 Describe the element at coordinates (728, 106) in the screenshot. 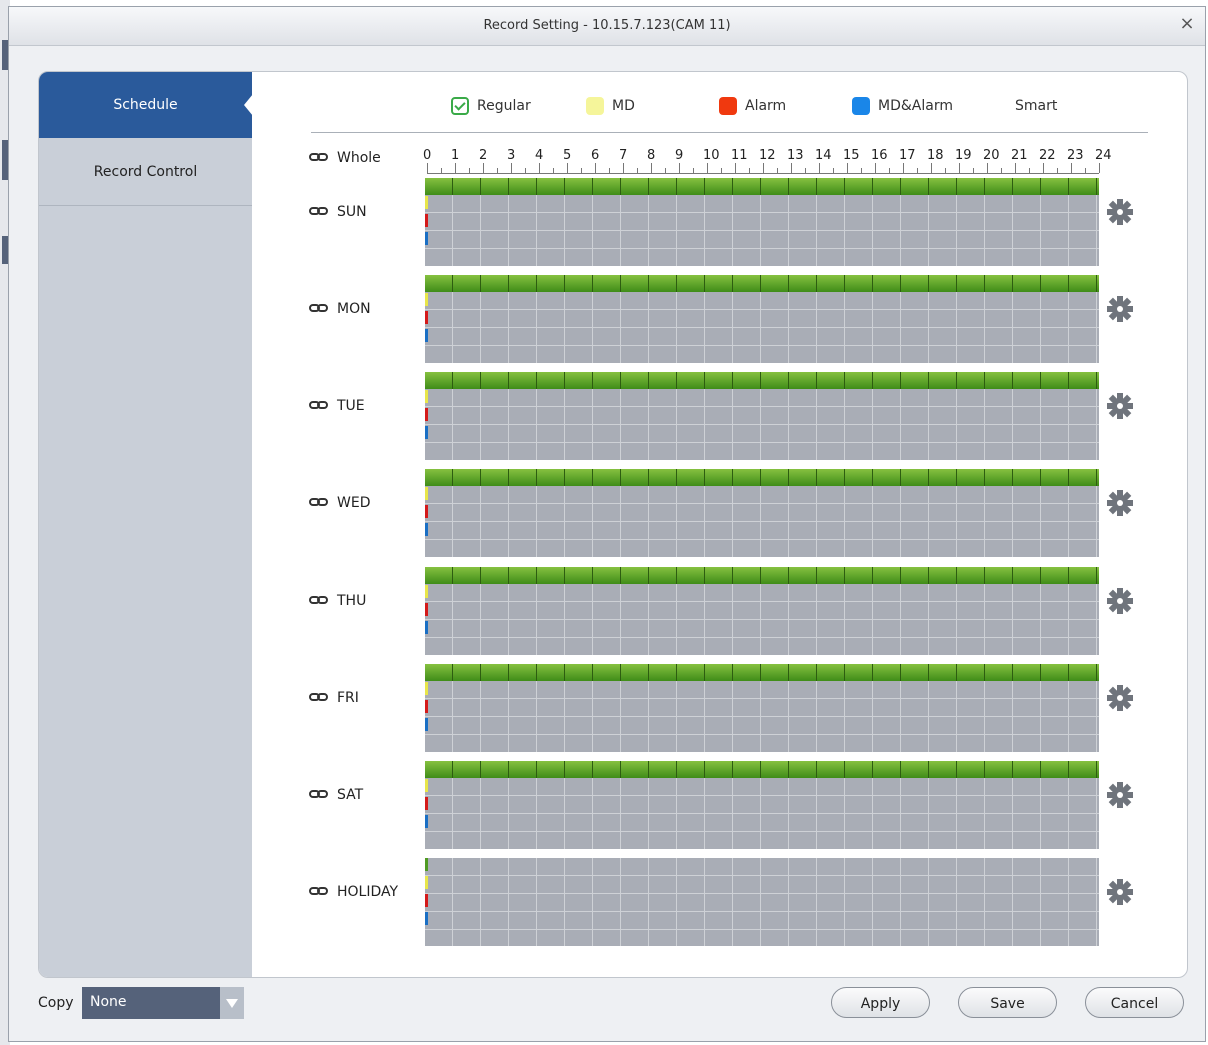

I see `alarm-swatch` at that location.